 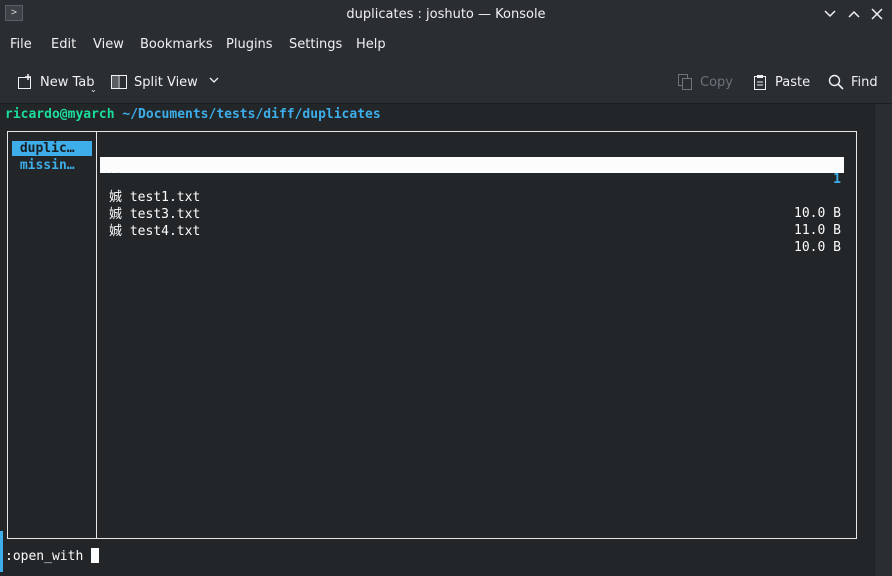 What do you see at coordinates (685, 82) in the screenshot?
I see `copy-icon` at bounding box center [685, 82].